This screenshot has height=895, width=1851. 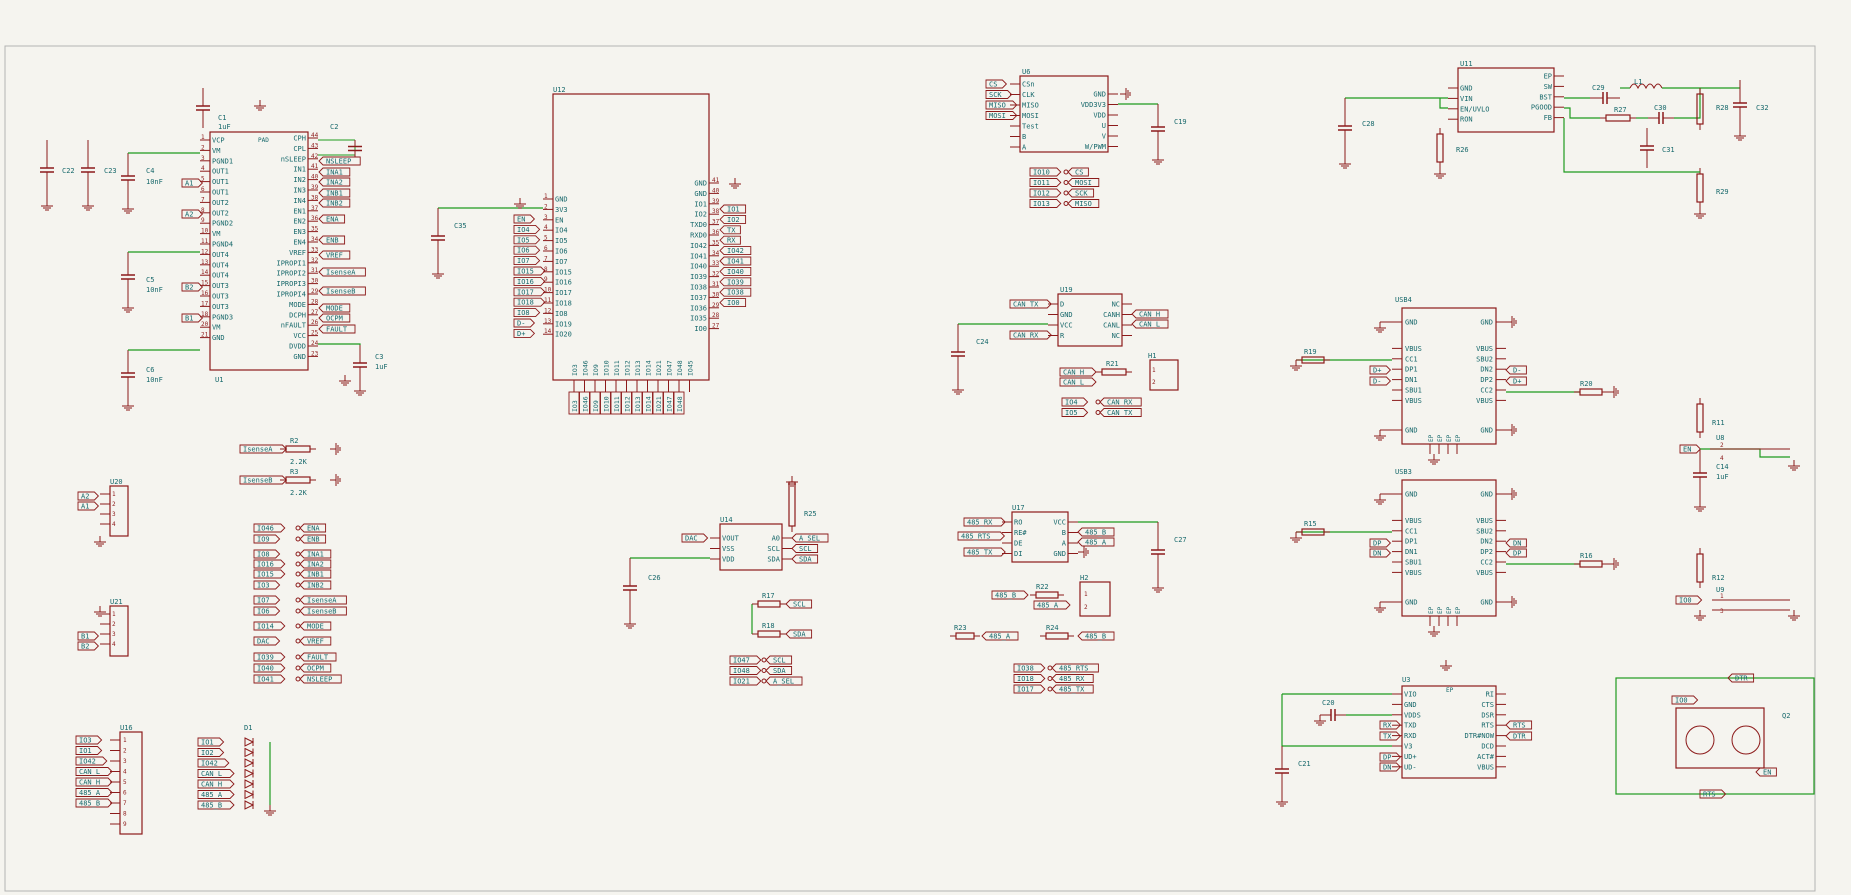 What do you see at coordinates (205, 241) in the screenshot?
I see `label-text: 11` at bounding box center [205, 241].